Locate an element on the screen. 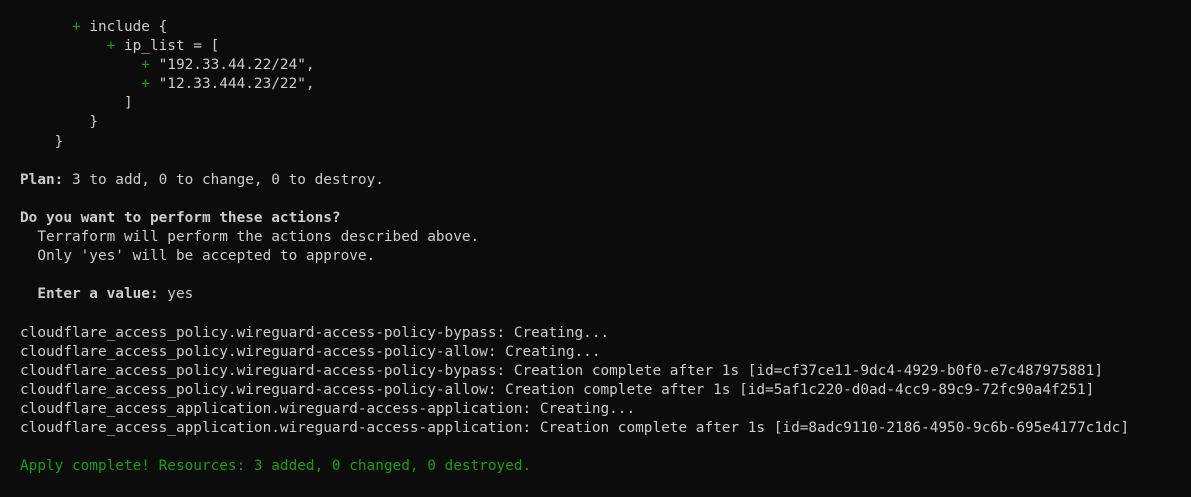 The image size is (1191, 497). diff-close-bracket: ] is located at coordinates (605, 103).